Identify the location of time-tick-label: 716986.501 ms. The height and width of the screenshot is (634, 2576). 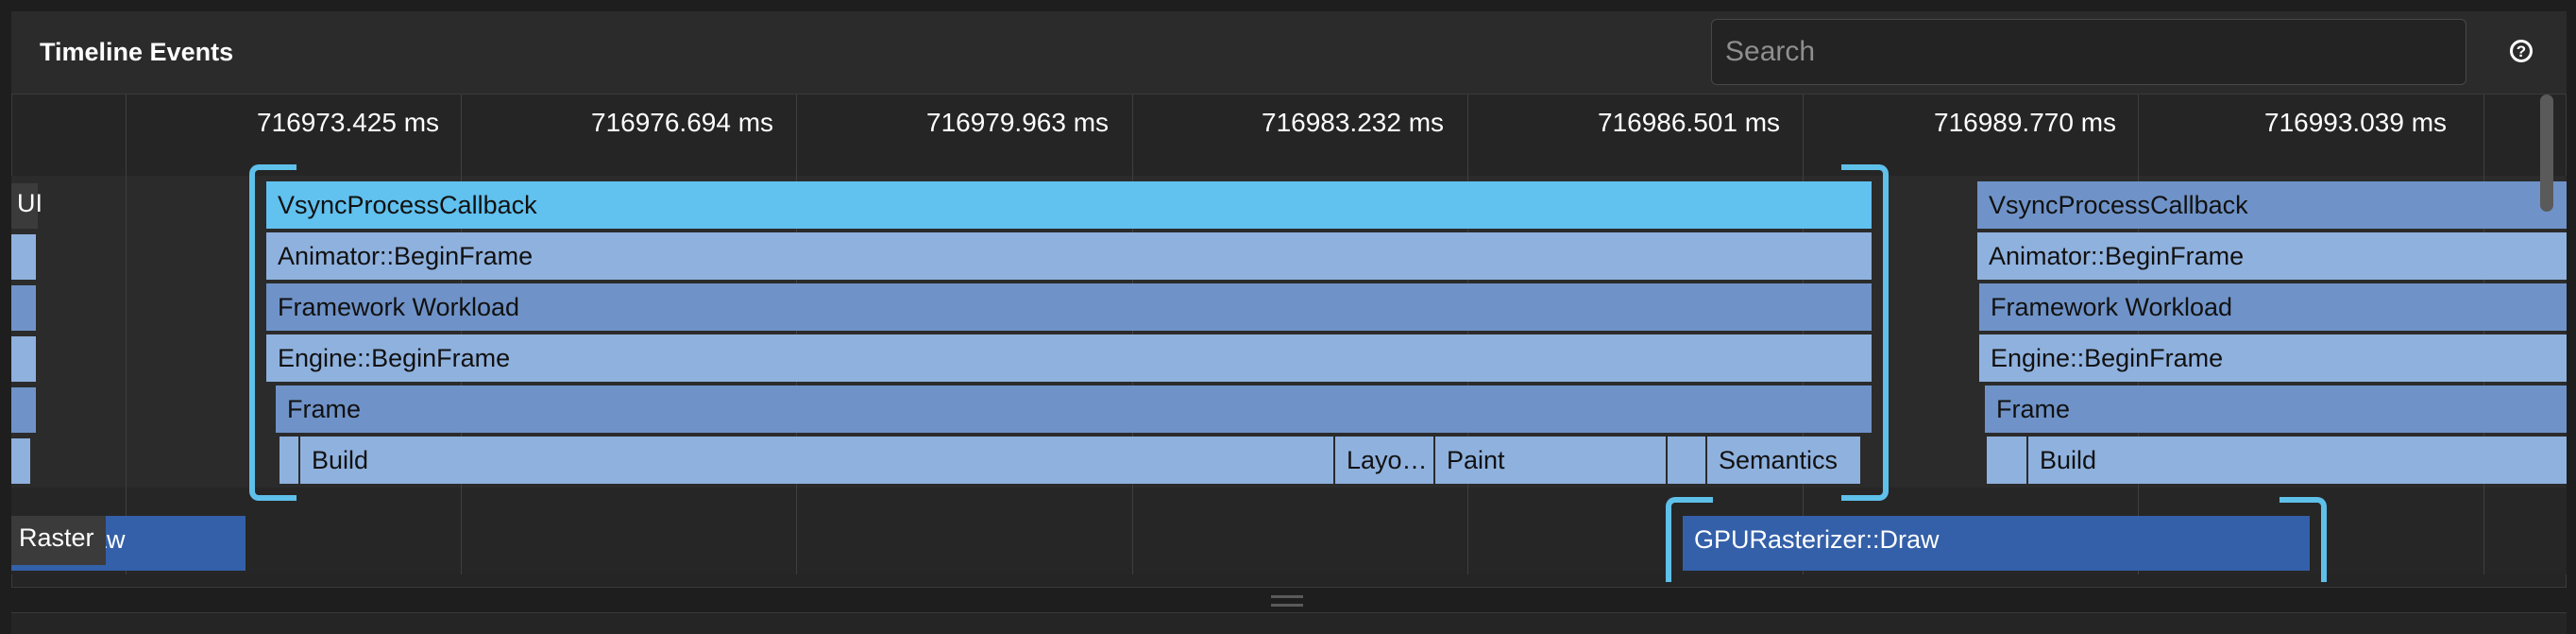
(1689, 122).